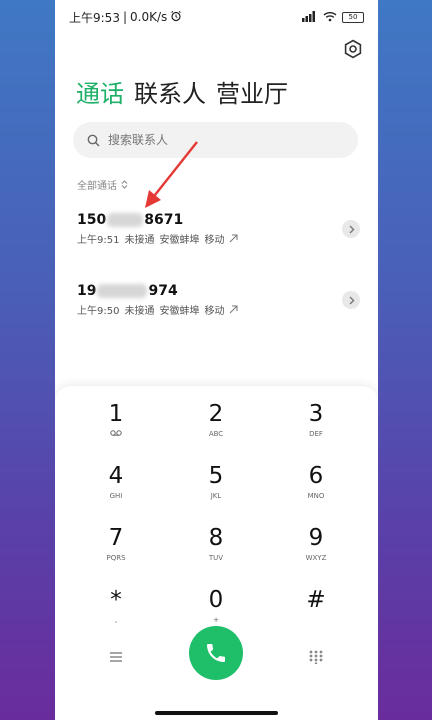  I want to click on key-1: 1, so click(116, 426).